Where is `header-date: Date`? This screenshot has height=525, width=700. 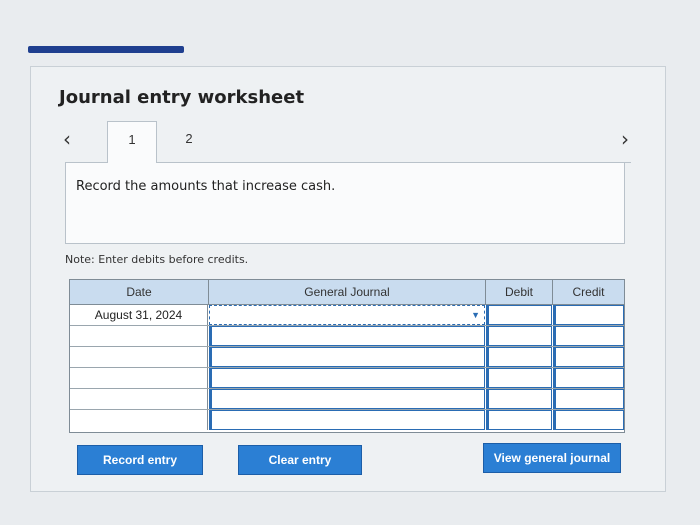 header-date: Date is located at coordinates (139, 292).